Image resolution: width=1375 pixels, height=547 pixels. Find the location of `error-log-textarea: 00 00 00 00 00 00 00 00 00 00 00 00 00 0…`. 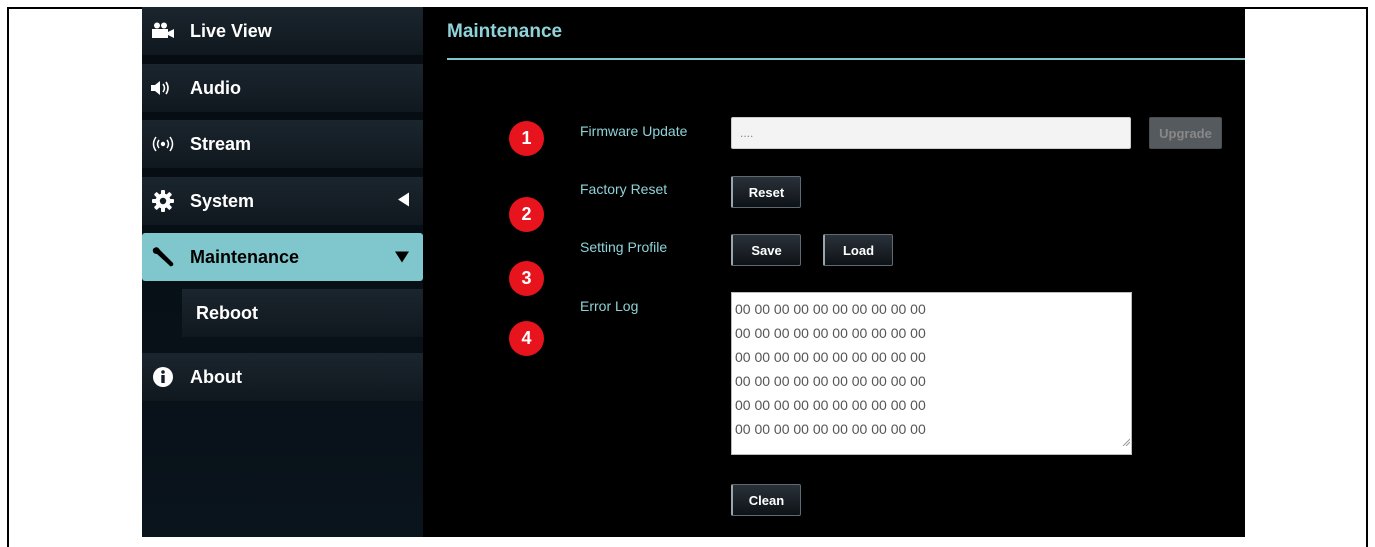

error-log-textarea: 00 00 00 00 00 00 00 00 00 00 00 00 00 0… is located at coordinates (931, 373).